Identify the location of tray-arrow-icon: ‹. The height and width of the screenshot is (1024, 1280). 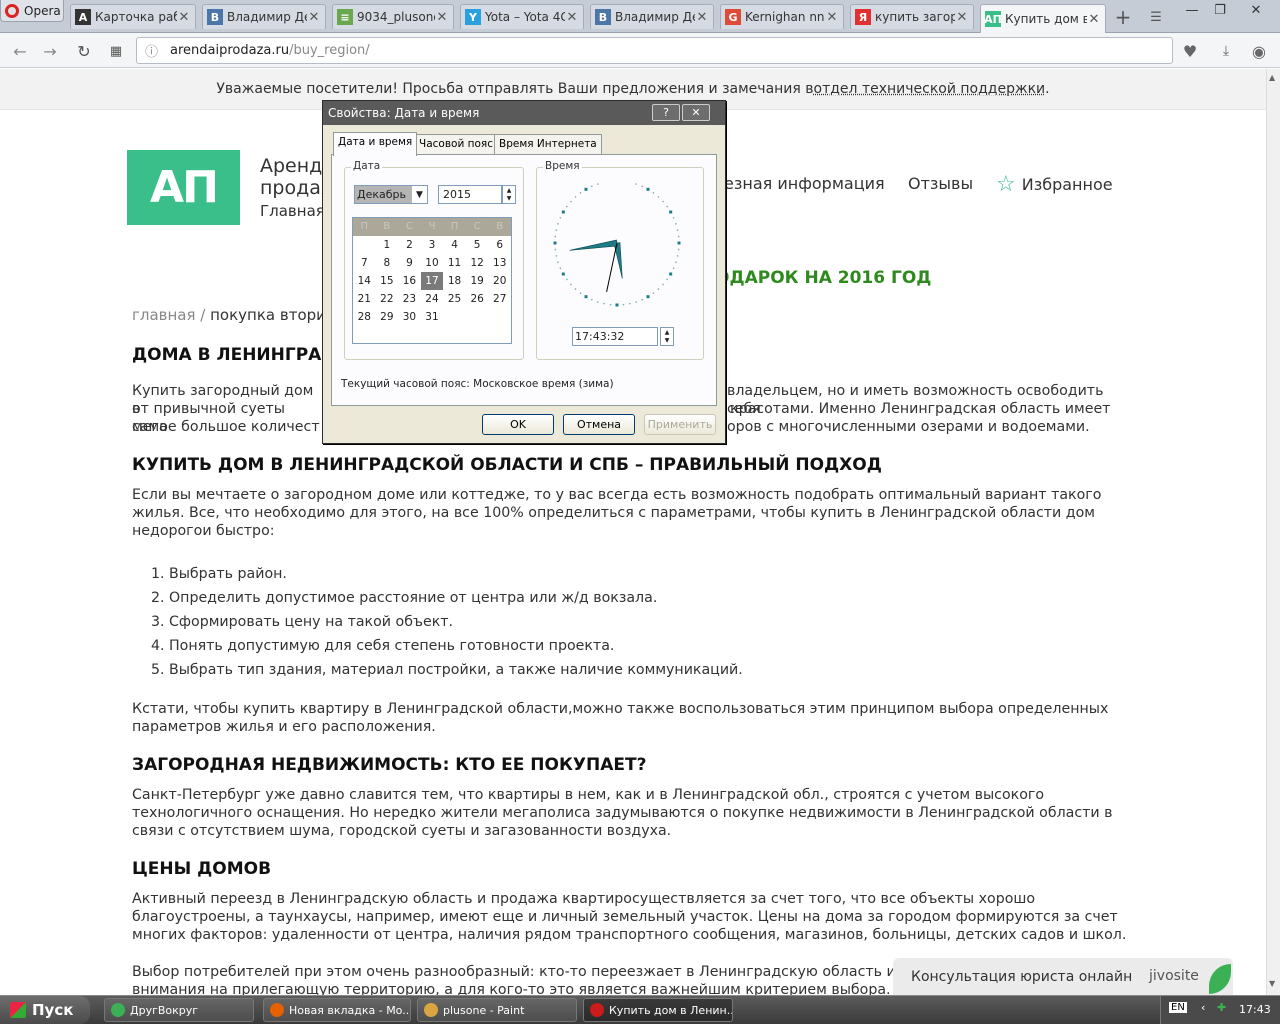
(1203, 1007).